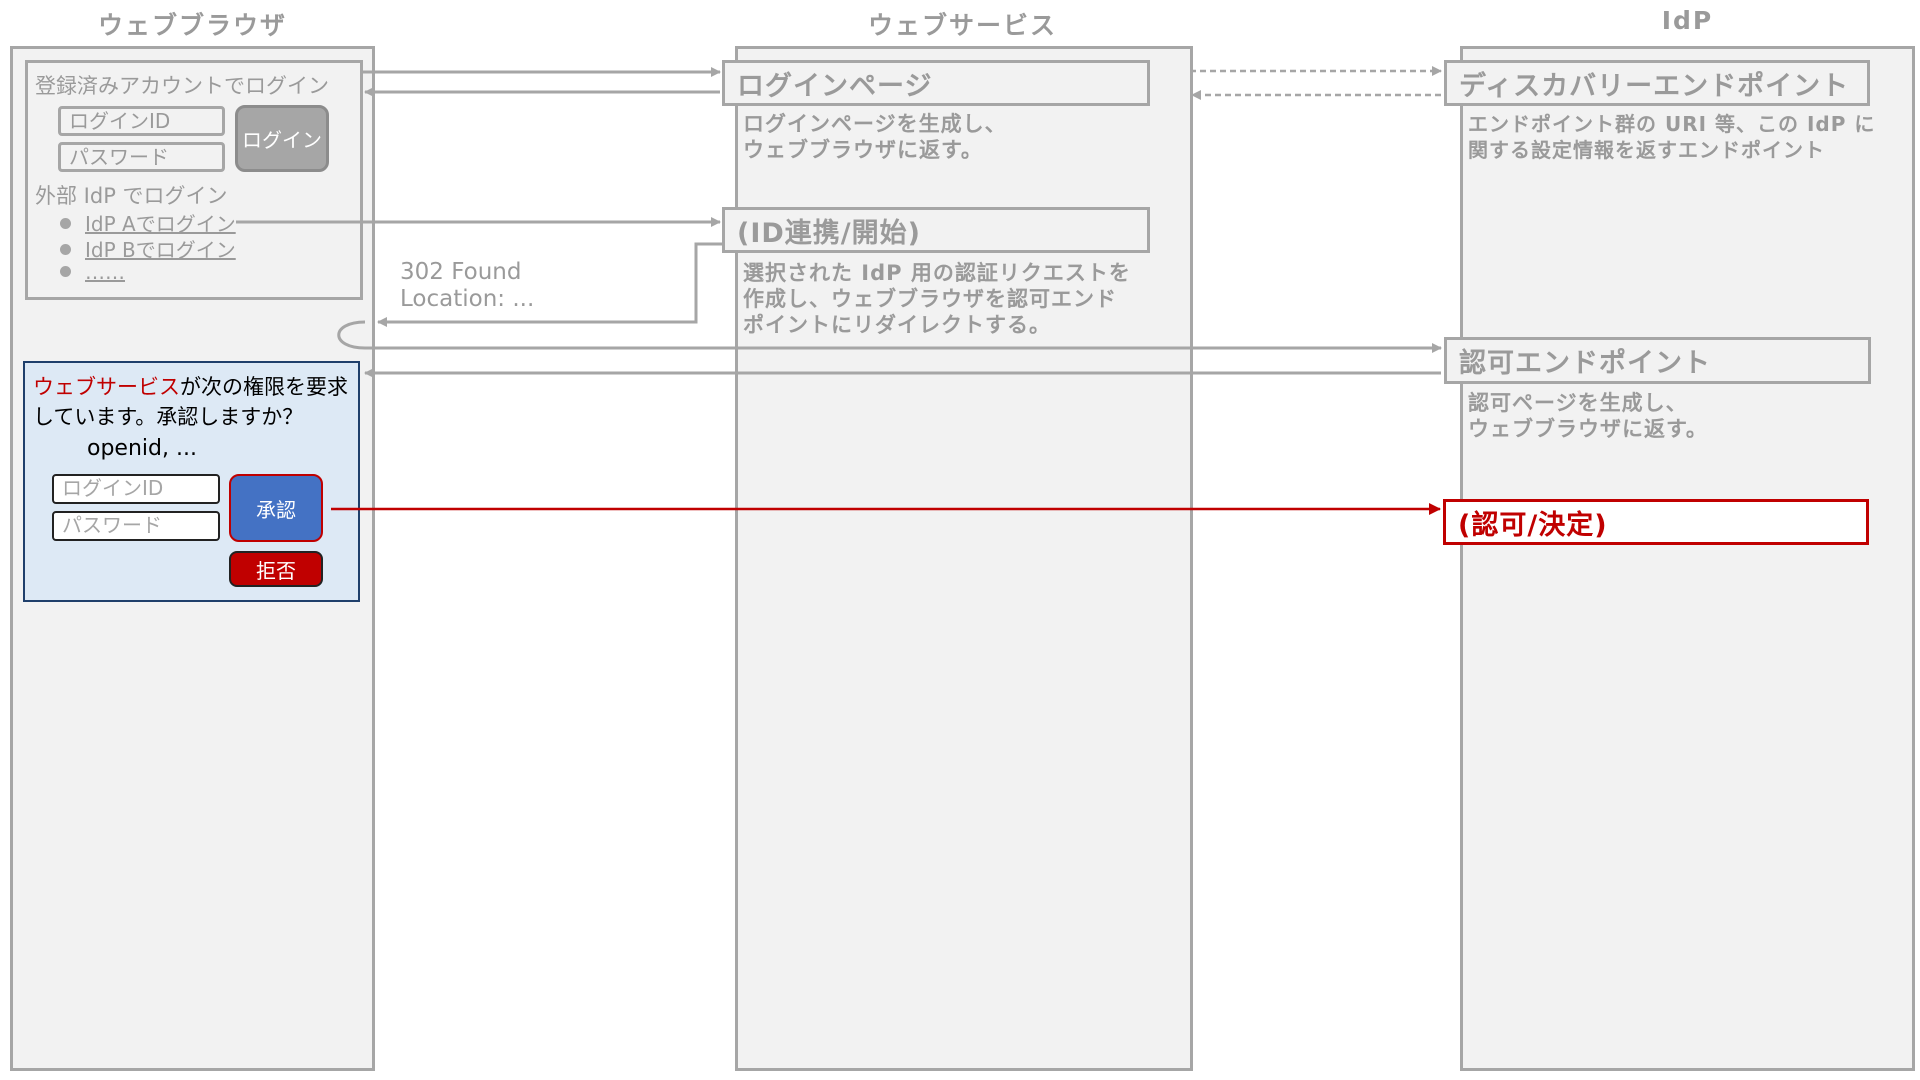 This screenshot has width=1920, height=1080. What do you see at coordinates (549, 284) in the screenshot?
I see `arrow-redirect` at bounding box center [549, 284].